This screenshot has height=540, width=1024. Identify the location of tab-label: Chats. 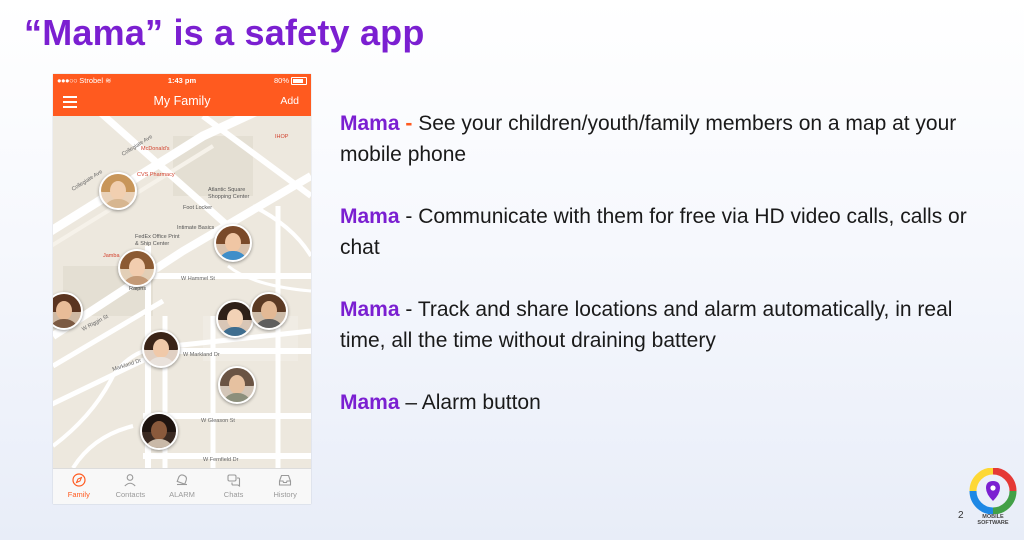
(233, 494).